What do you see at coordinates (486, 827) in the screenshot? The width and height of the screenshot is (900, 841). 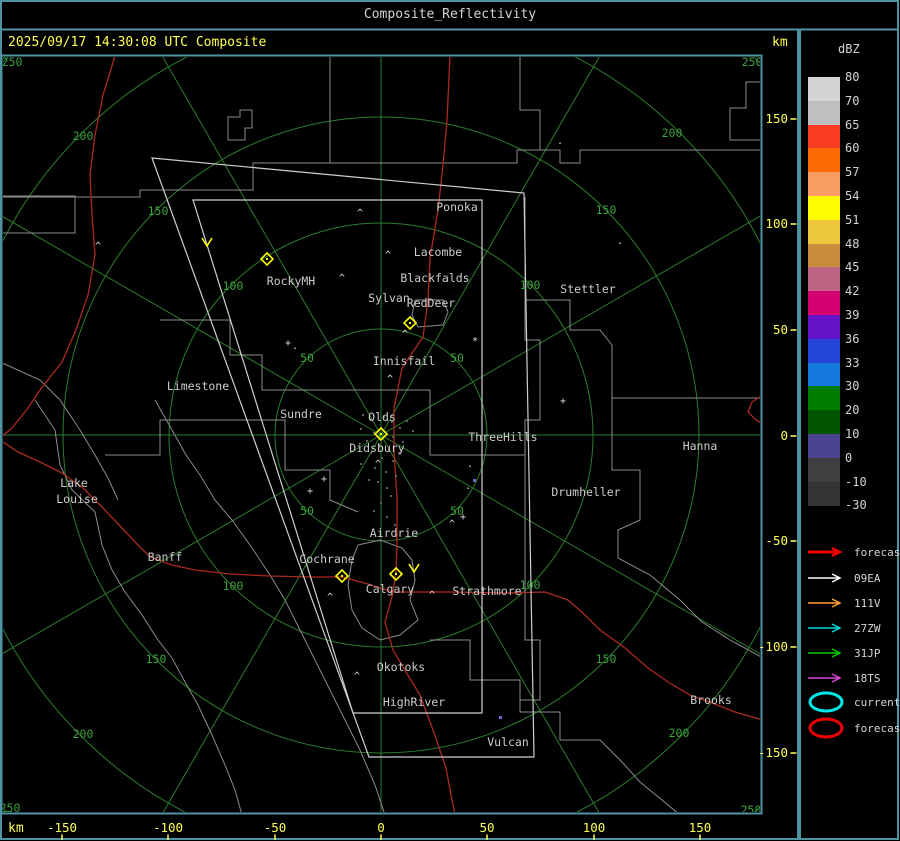 I see `bottom-axis-tick-label: 50` at bounding box center [486, 827].